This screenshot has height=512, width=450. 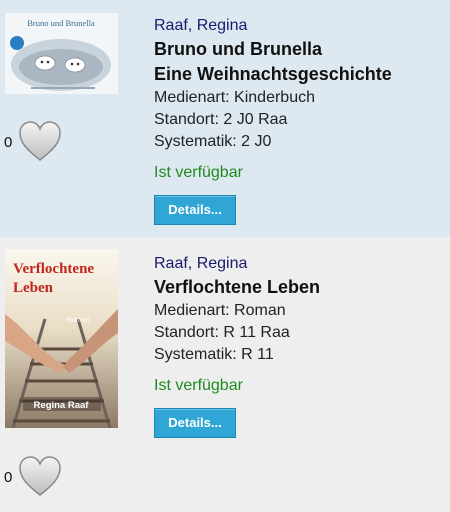 What do you see at coordinates (61, 23) in the screenshot?
I see `cover-title: Bruno und Brunella` at bounding box center [61, 23].